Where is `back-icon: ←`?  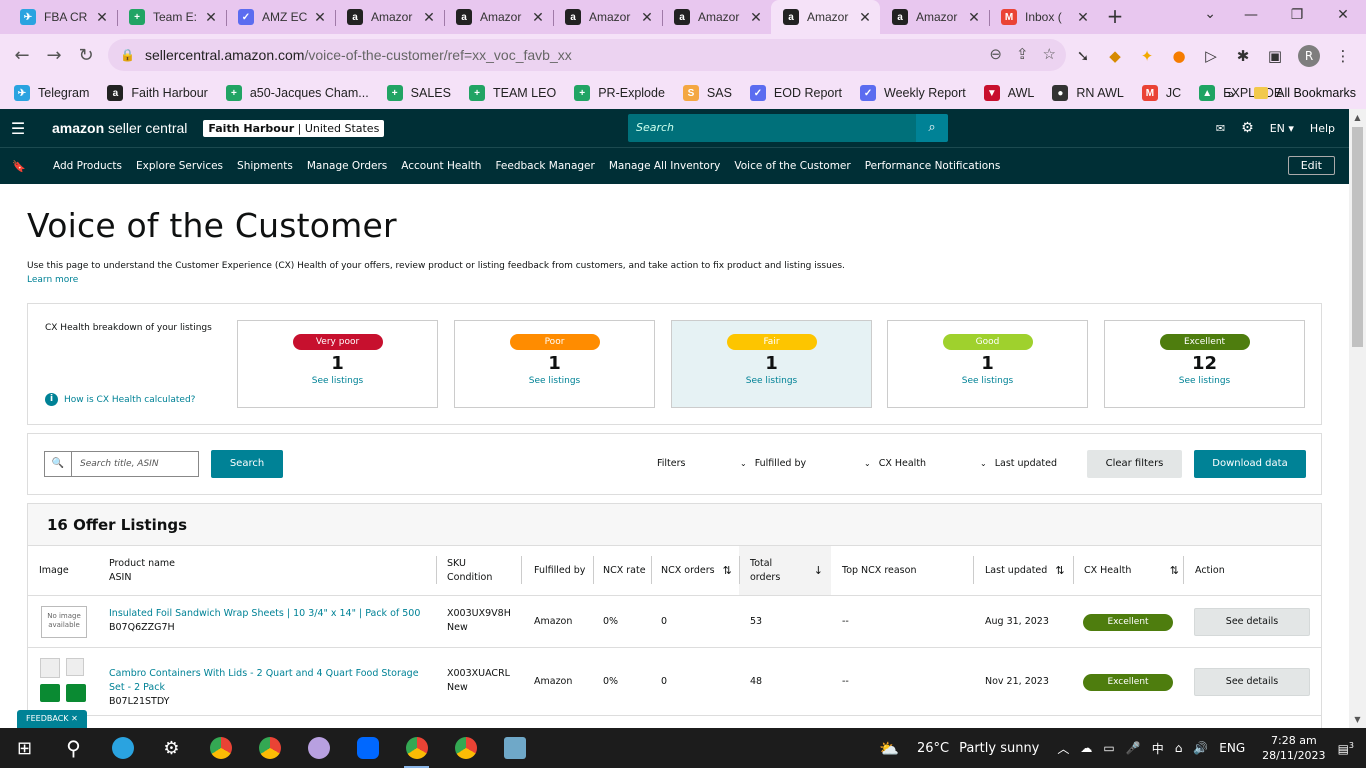 back-icon: ← is located at coordinates (22, 55).